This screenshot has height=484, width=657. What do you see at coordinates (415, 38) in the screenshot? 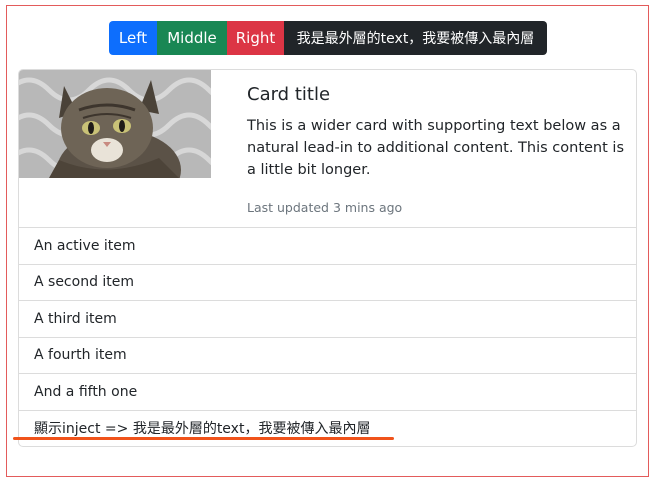
I see `outer-text-button: 我是最外層的text，我要被傳入最內層` at bounding box center [415, 38].